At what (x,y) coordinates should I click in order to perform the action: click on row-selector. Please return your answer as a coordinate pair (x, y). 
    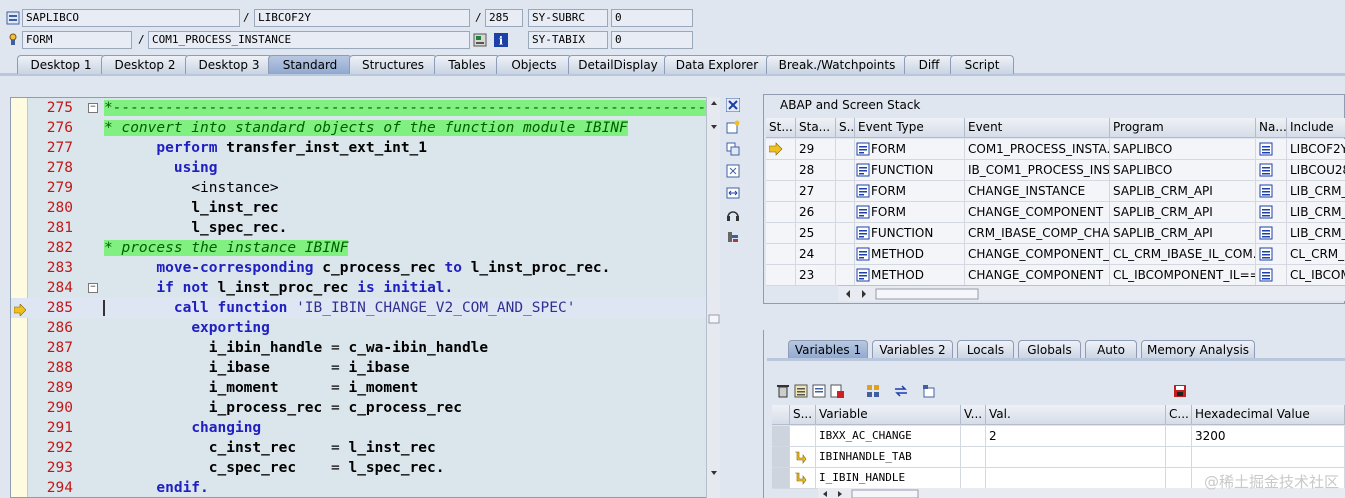
    Looking at the image, I should click on (781, 478).